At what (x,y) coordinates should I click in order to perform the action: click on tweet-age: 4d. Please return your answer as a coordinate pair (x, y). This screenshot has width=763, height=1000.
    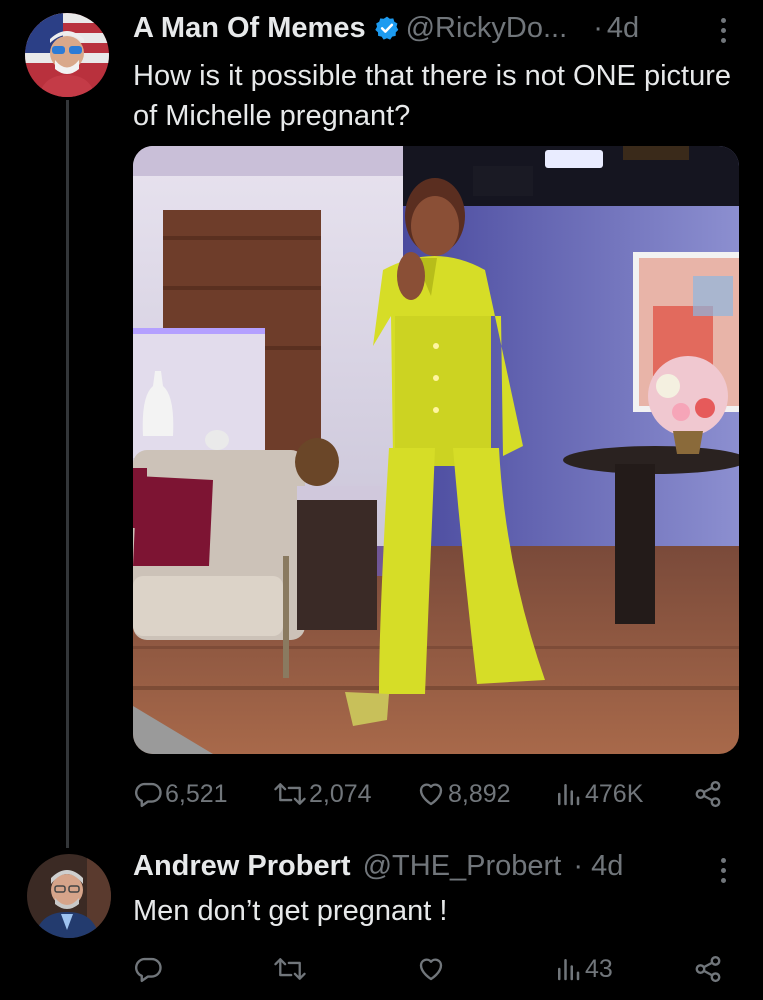
    Looking at the image, I should click on (623, 28).